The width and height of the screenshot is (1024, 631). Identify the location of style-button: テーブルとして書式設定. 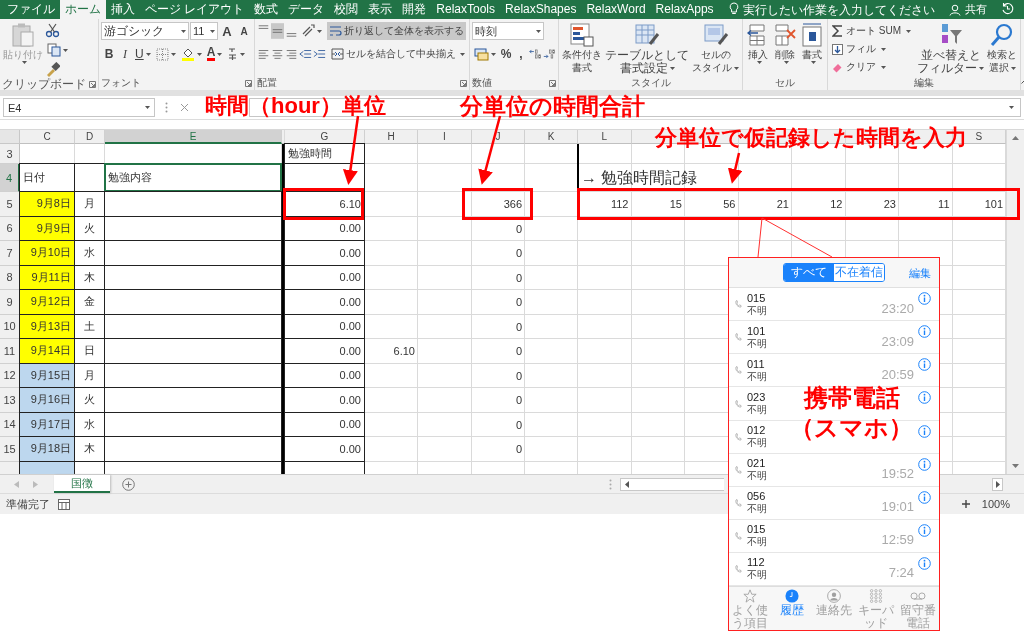
(647, 48).